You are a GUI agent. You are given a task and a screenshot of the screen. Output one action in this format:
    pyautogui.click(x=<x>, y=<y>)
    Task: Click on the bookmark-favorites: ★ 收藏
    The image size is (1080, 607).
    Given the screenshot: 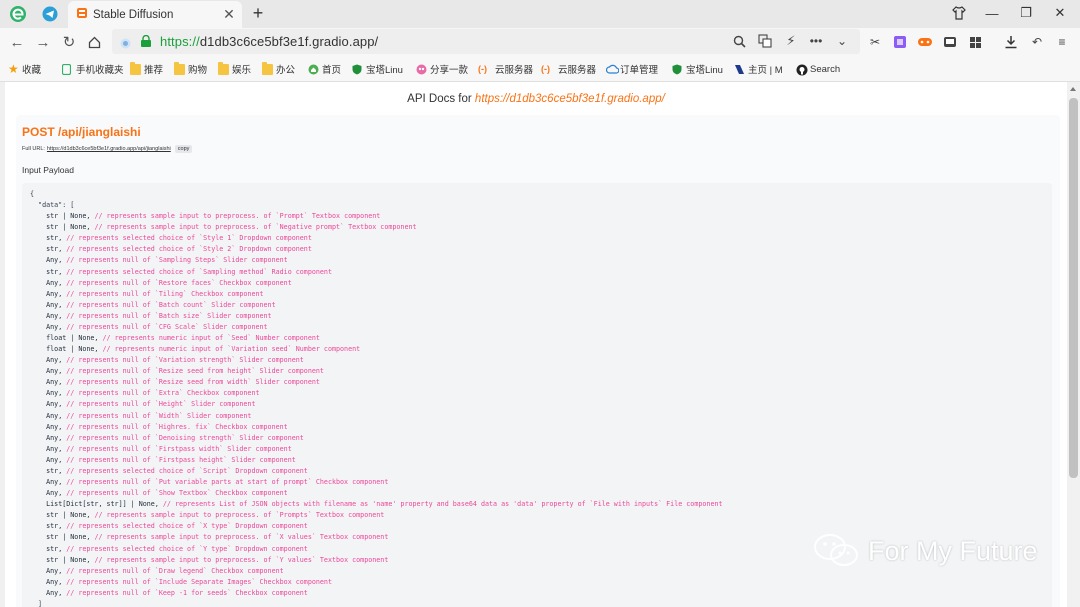 What is the action you would take?
    pyautogui.click(x=24, y=69)
    